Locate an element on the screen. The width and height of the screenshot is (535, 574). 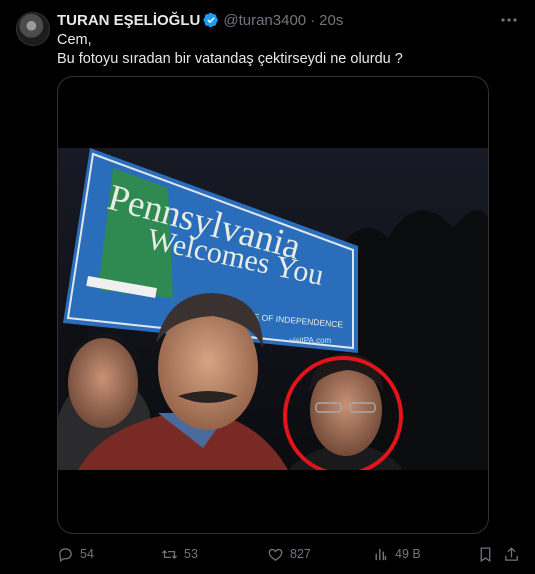
views-count: 49 B is located at coordinates (408, 554).